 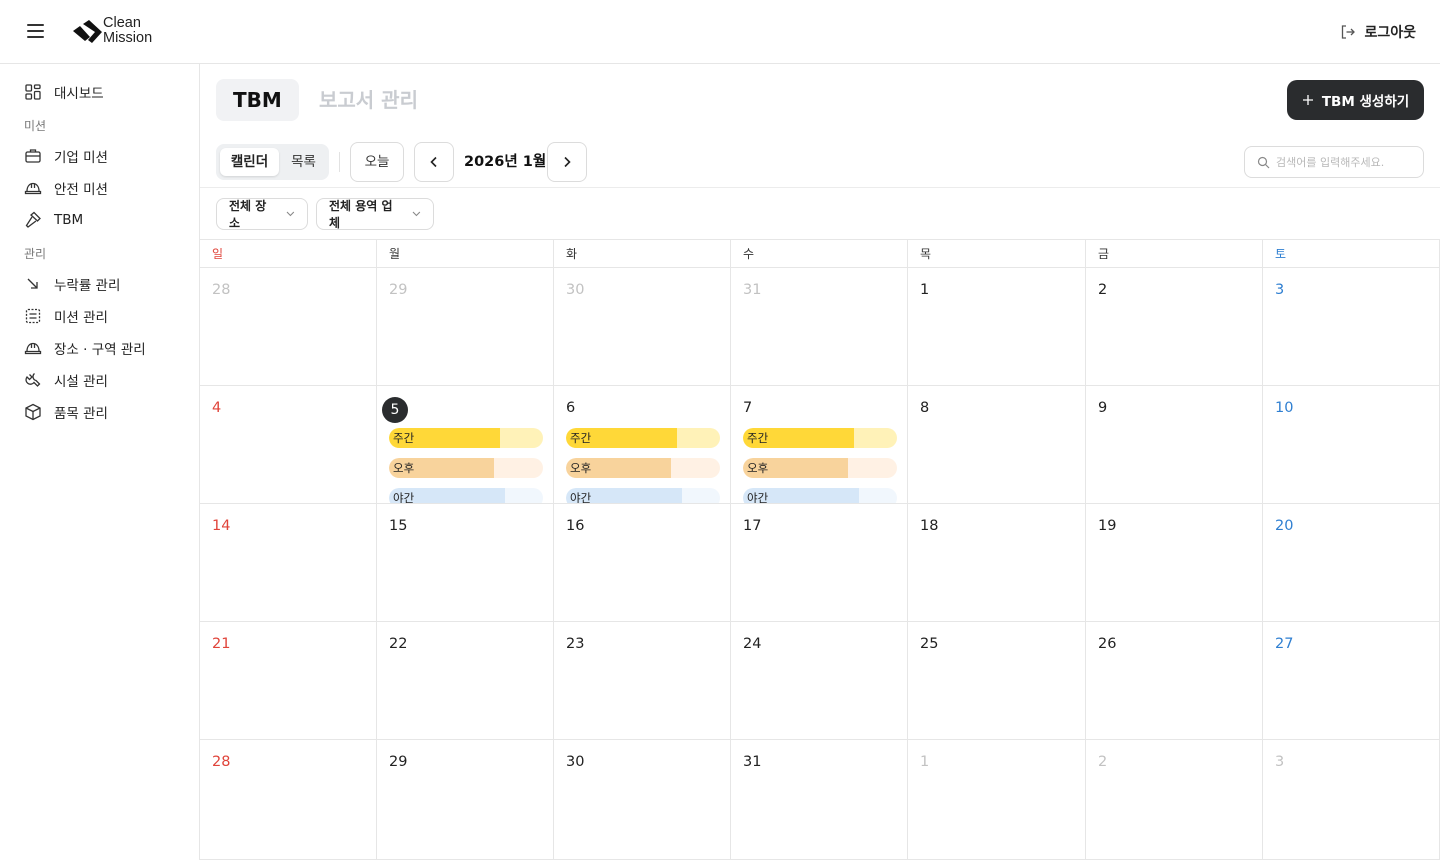 I want to click on tab-report-manage: 보고서 관리, so click(x=368, y=100).